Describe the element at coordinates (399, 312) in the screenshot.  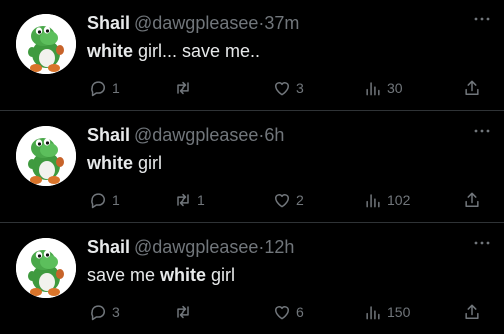
I see `view-count: 150` at that location.